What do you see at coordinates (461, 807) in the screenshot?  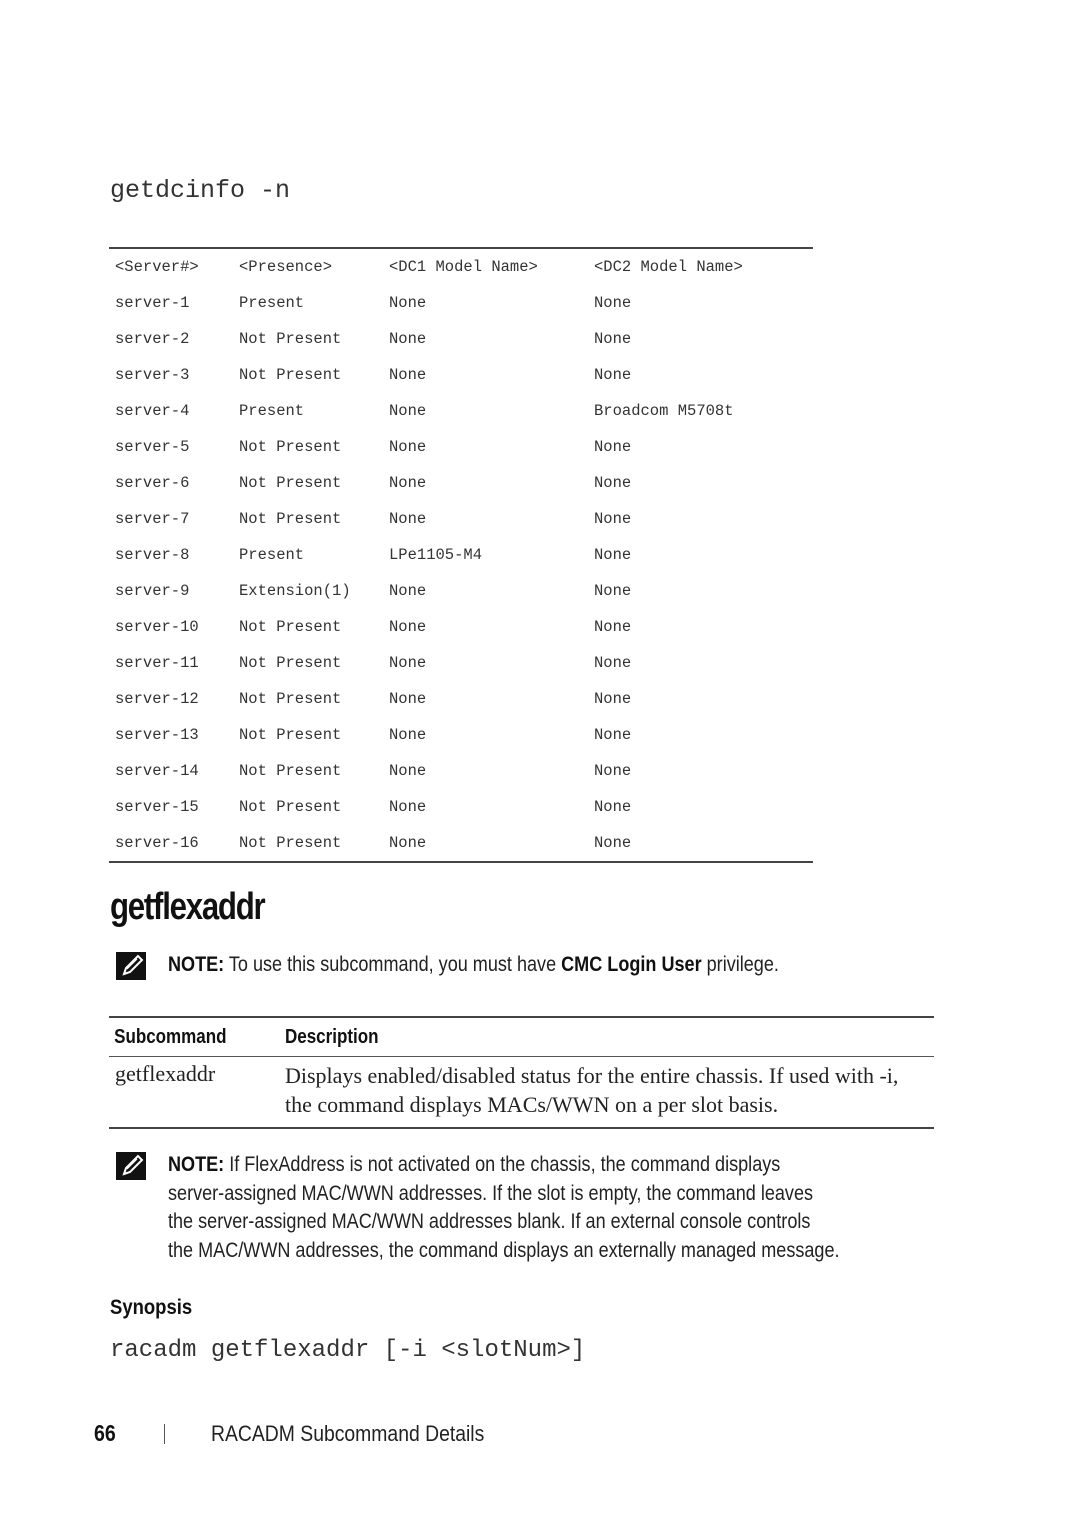 I see `table-row: server-15 Not Present None None` at bounding box center [461, 807].